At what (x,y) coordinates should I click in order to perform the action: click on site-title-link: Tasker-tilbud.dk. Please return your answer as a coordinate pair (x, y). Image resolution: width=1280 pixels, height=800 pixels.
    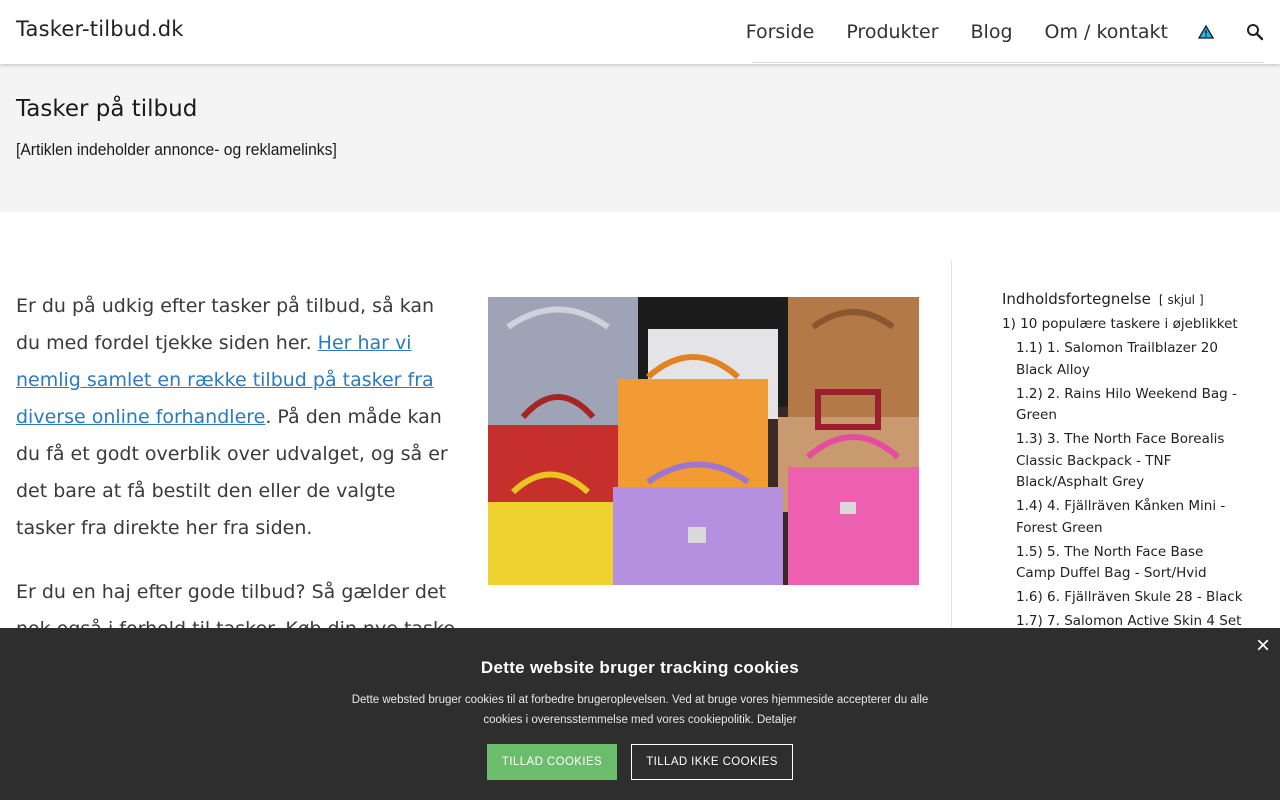
    Looking at the image, I should click on (100, 29).